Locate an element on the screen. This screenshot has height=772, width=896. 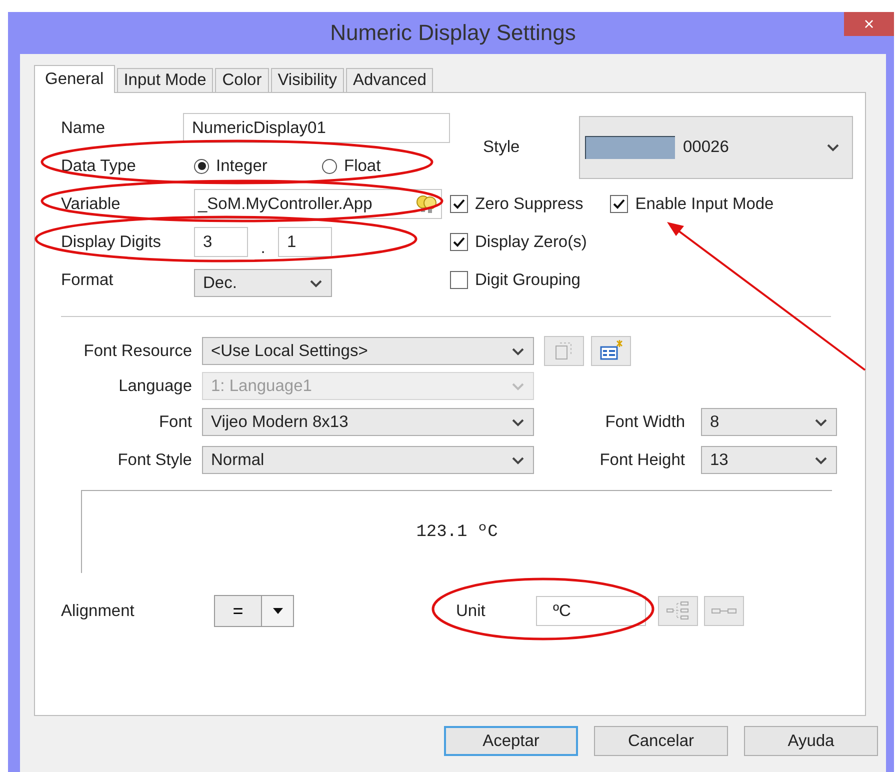
font-dropdown: Vijeo Modern 8x13 is located at coordinates (368, 422).